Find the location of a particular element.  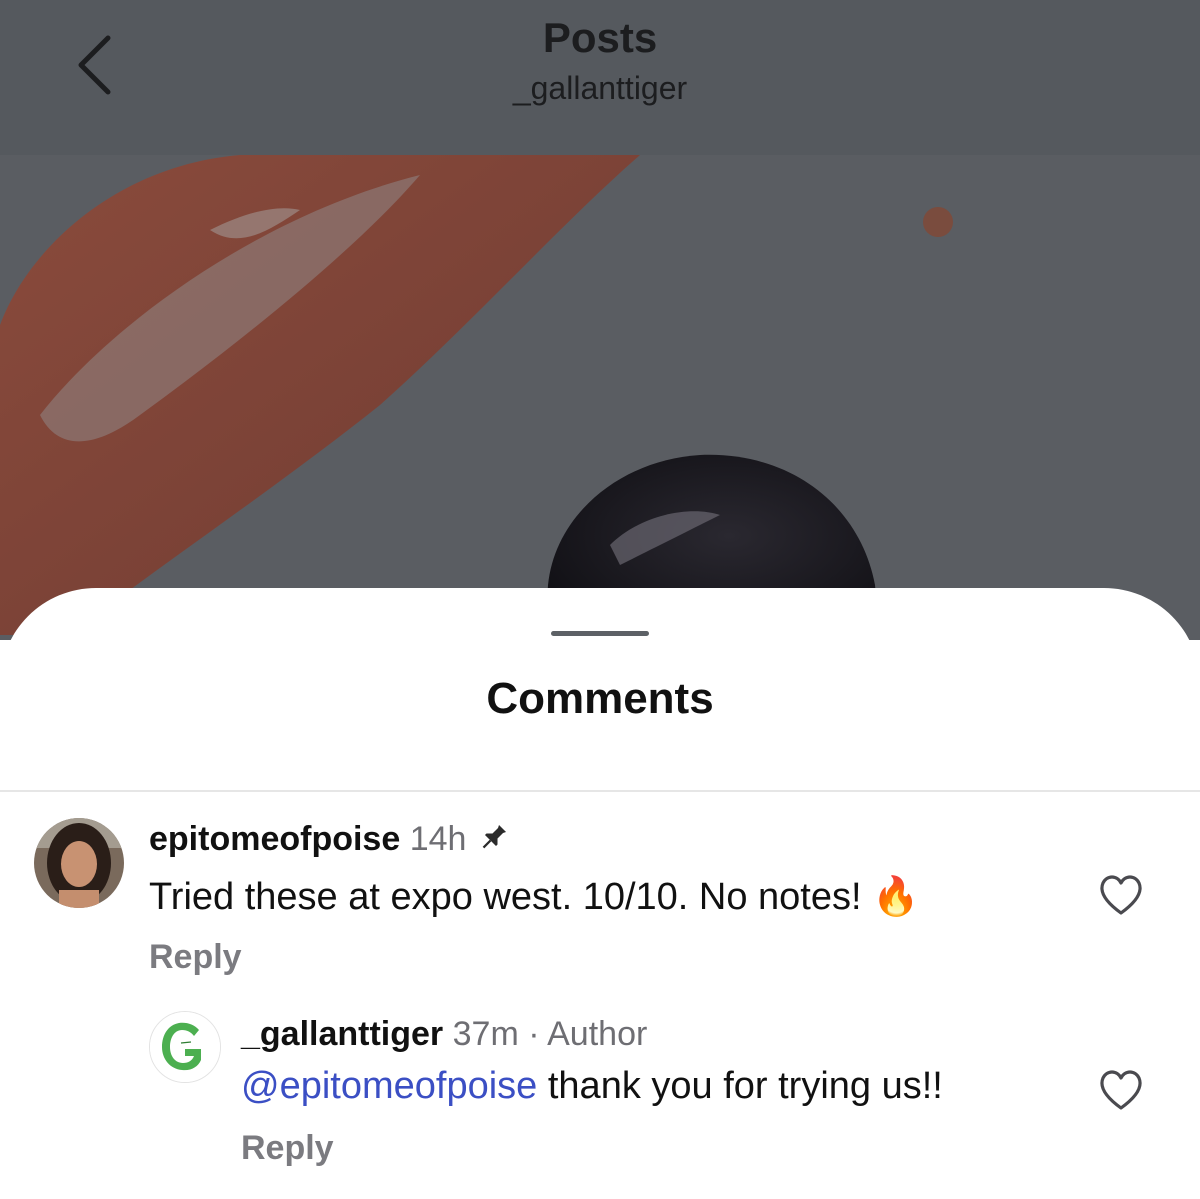

pin-icon is located at coordinates (494, 836).